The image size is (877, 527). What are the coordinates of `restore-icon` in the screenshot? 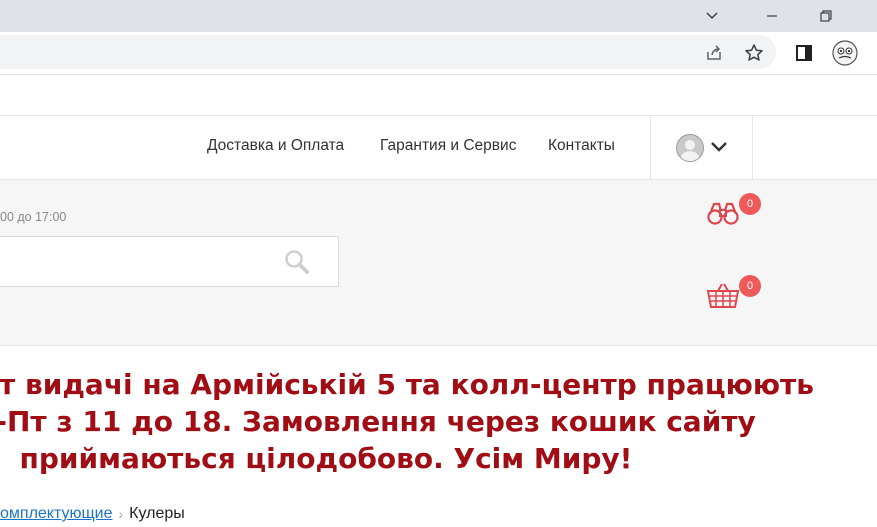 It's located at (826, 16).